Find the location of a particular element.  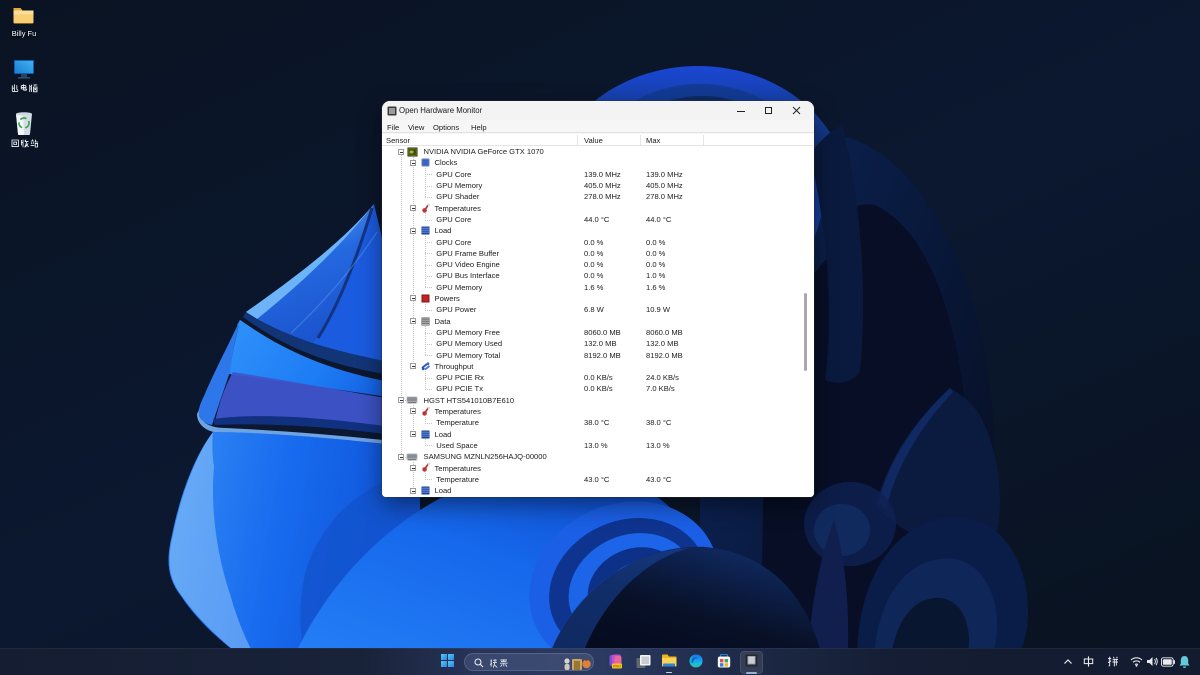

svg-text: PRO is located at coordinates (617, 667).